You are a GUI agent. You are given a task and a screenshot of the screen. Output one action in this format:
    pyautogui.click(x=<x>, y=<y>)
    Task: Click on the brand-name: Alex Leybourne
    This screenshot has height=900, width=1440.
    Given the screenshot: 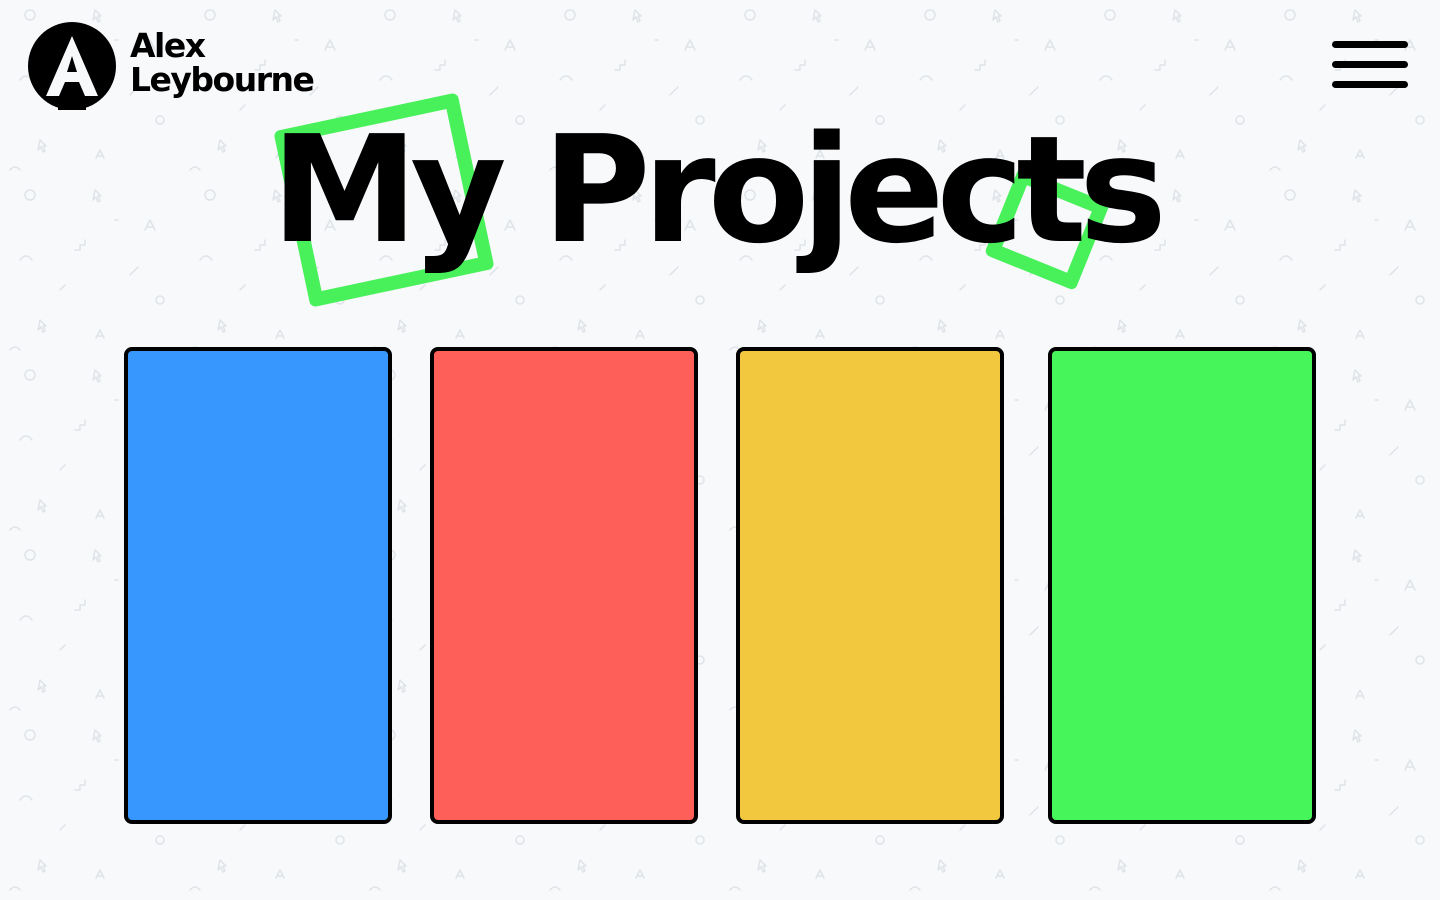 What is the action you would take?
    pyautogui.click(x=222, y=62)
    